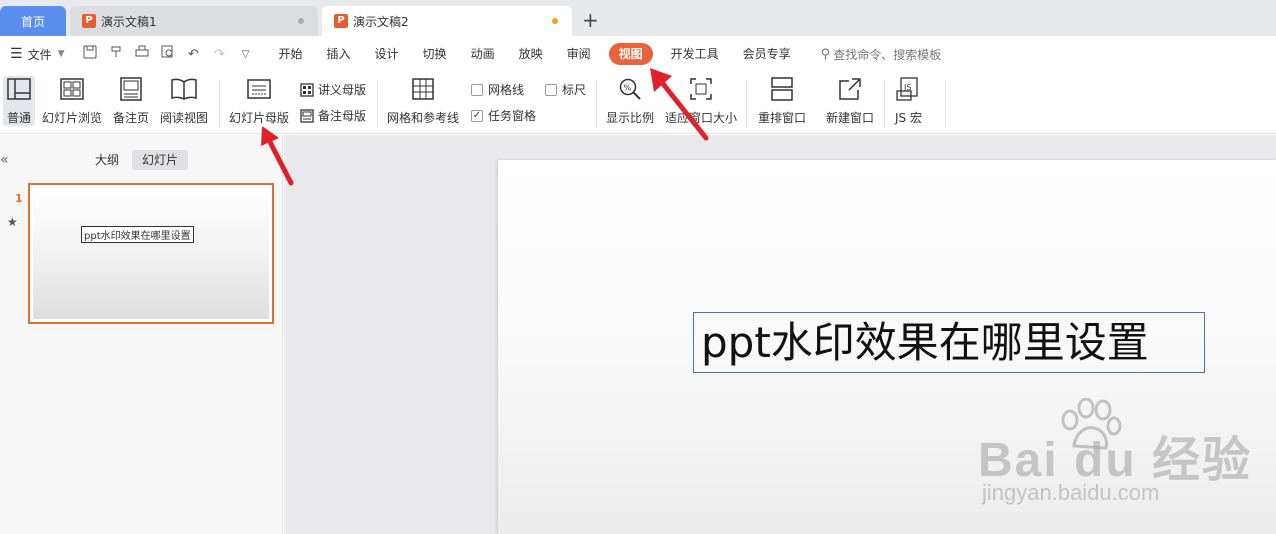 This screenshot has height=534, width=1276. What do you see at coordinates (630, 54) in the screenshot?
I see `ribbon-tab-view: 视图` at bounding box center [630, 54].